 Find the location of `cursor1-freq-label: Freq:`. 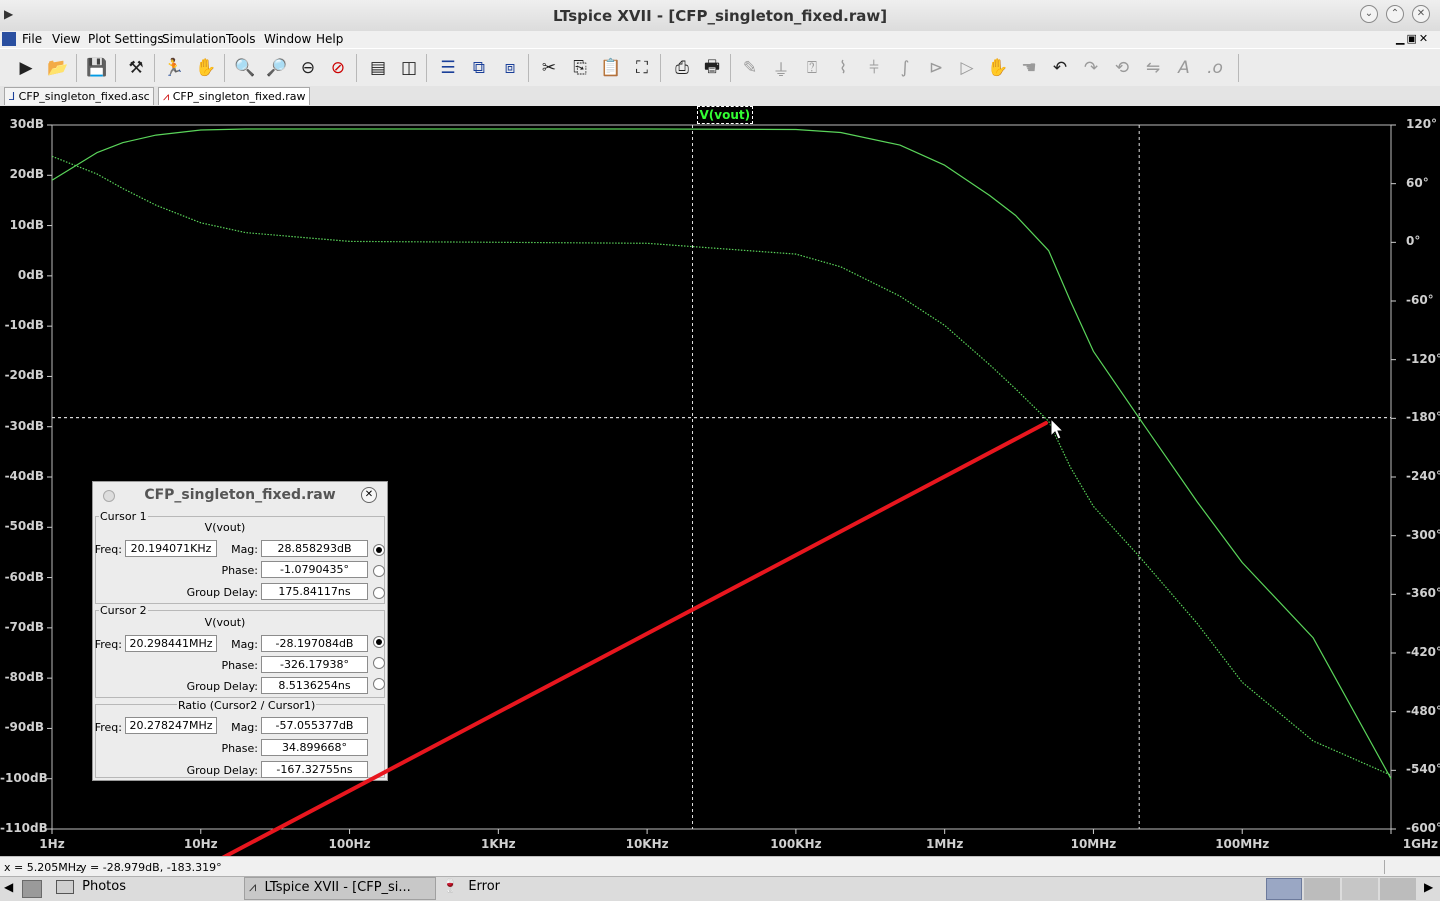

cursor1-freq-label: Freq: is located at coordinates (108, 549).